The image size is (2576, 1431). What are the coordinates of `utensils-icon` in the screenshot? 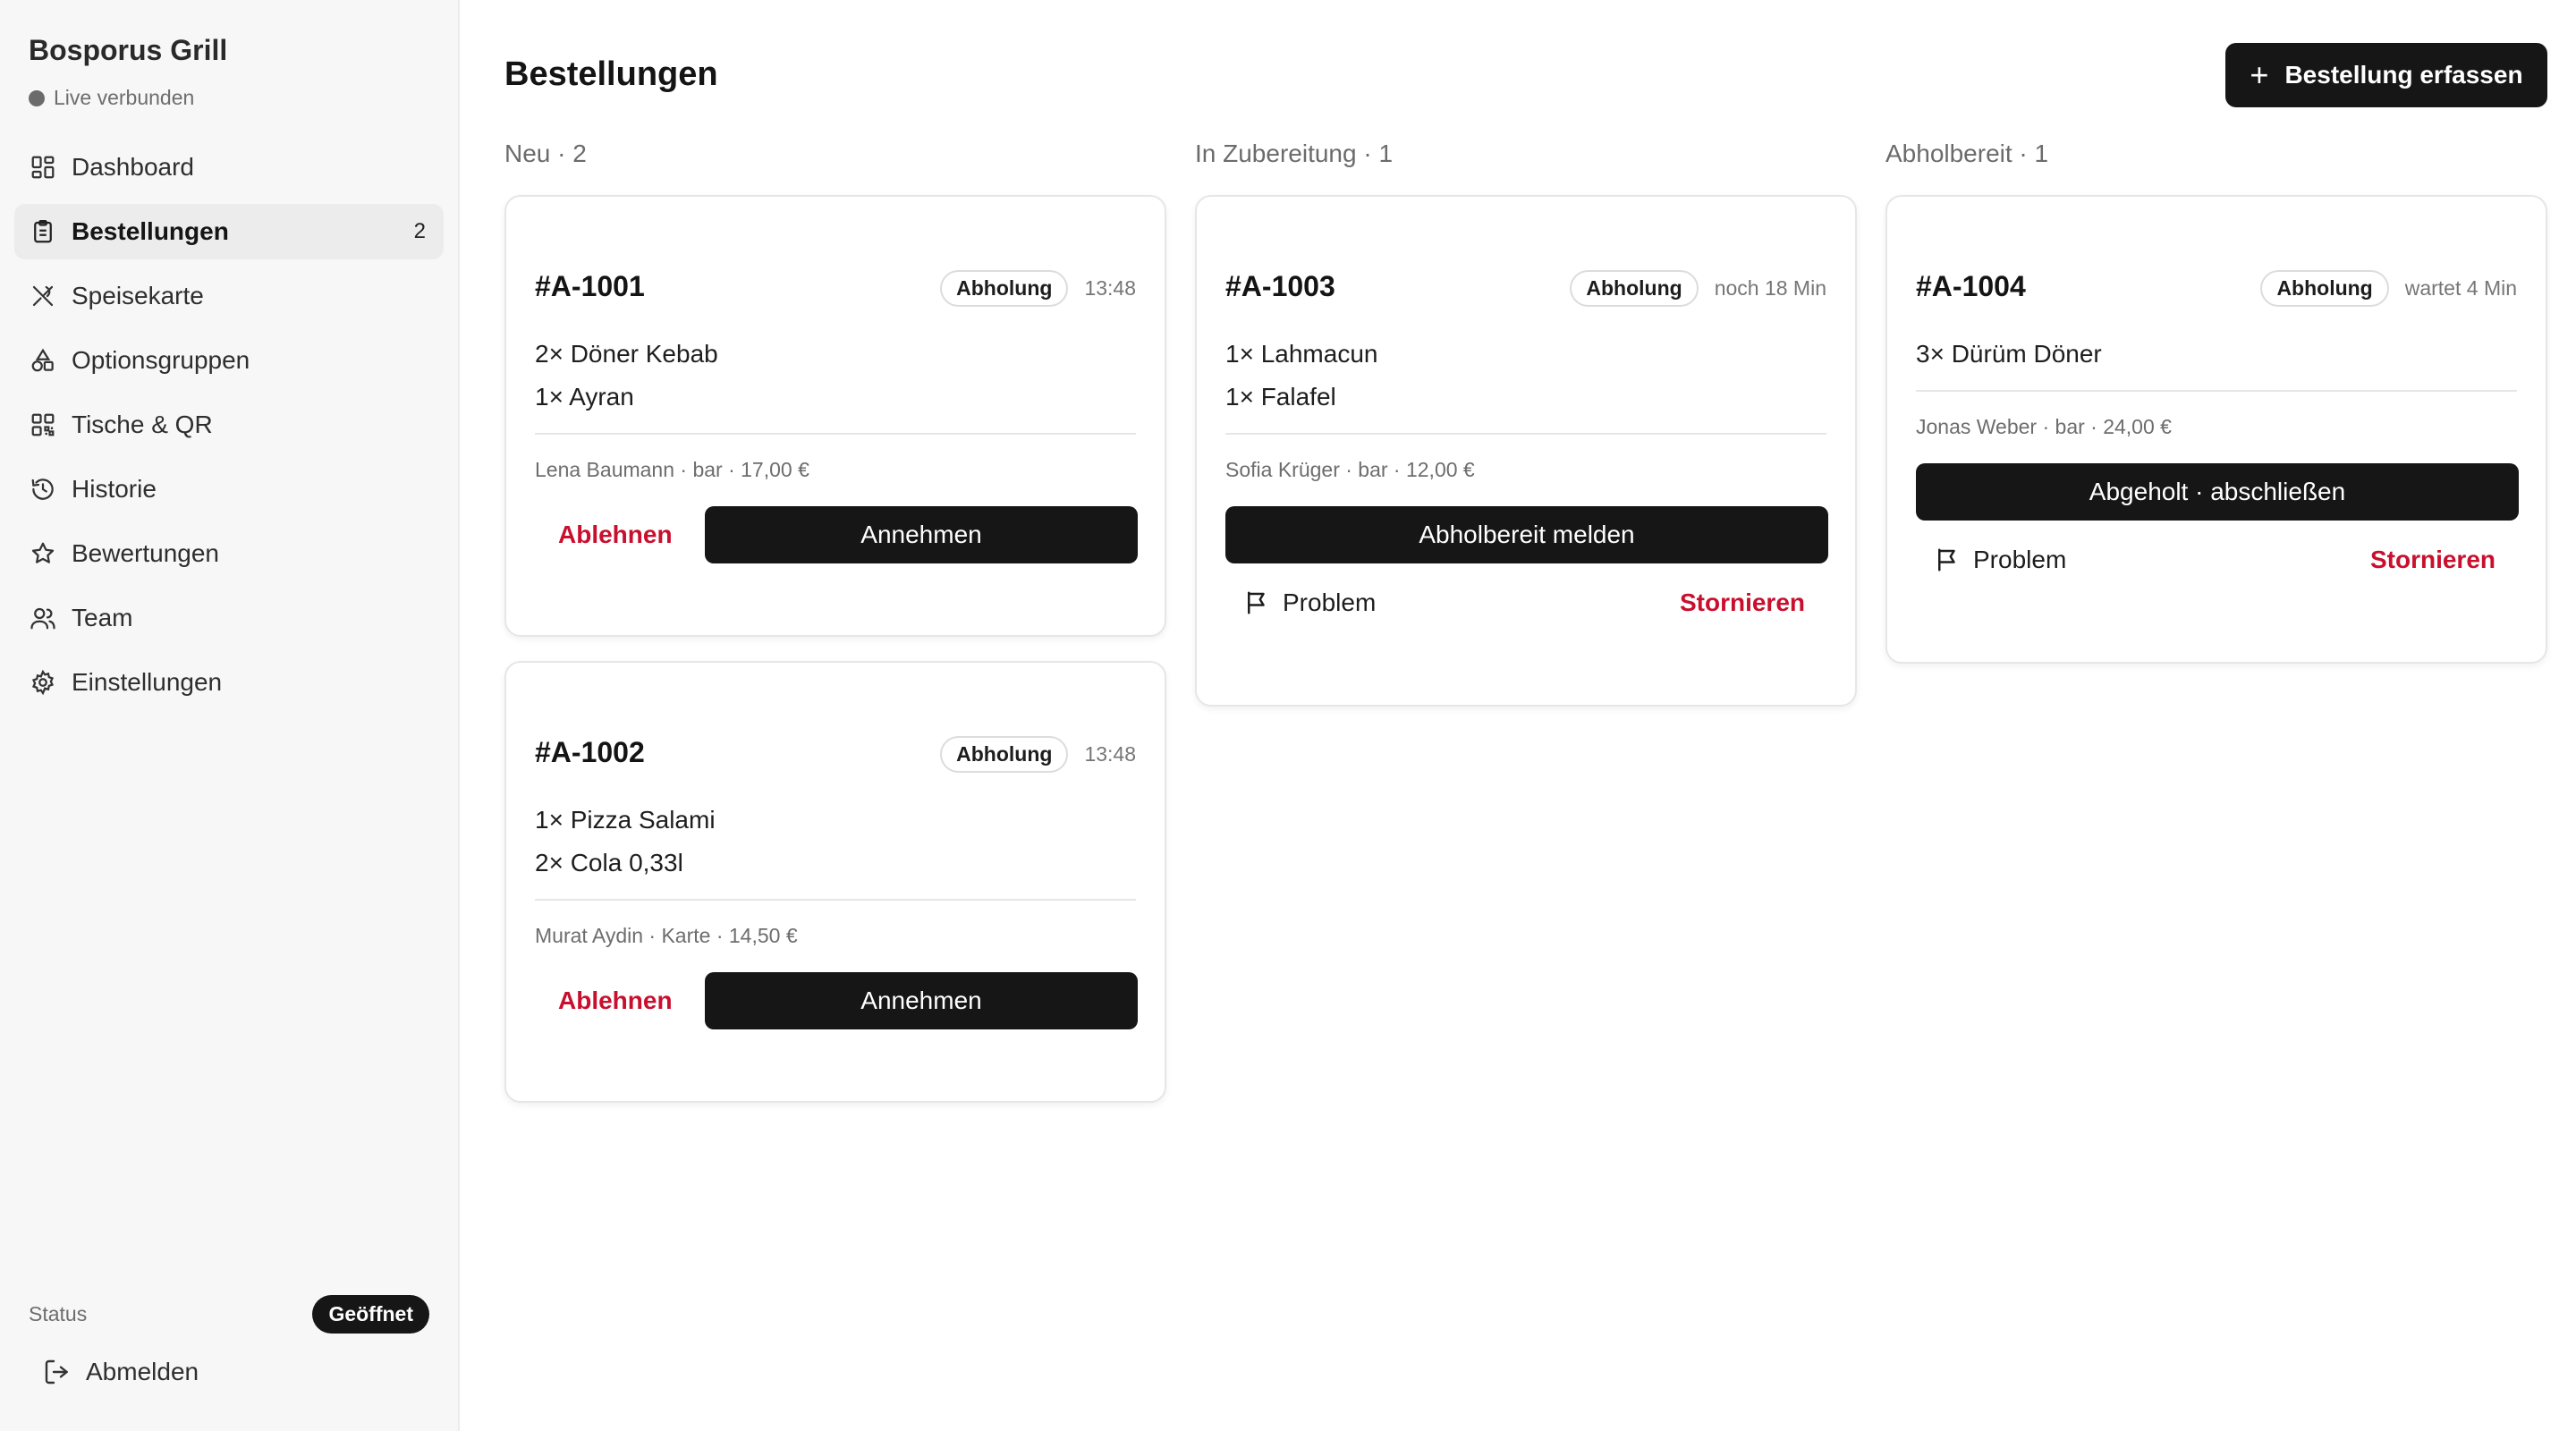 It's located at (43, 296).